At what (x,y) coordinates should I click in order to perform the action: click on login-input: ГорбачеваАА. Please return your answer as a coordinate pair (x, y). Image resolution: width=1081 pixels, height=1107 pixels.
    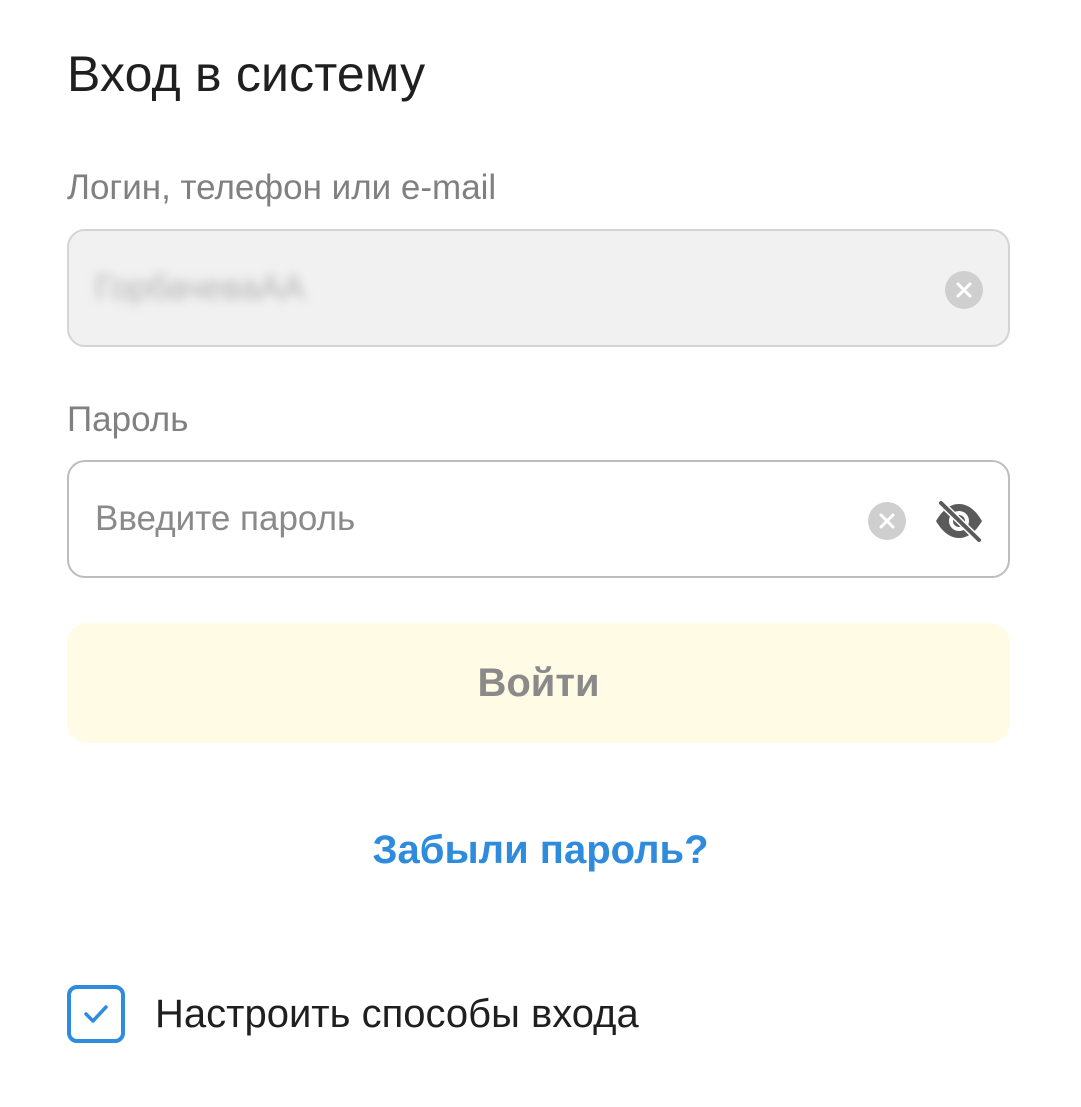
    Looking at the image, I should click on (538, 288).